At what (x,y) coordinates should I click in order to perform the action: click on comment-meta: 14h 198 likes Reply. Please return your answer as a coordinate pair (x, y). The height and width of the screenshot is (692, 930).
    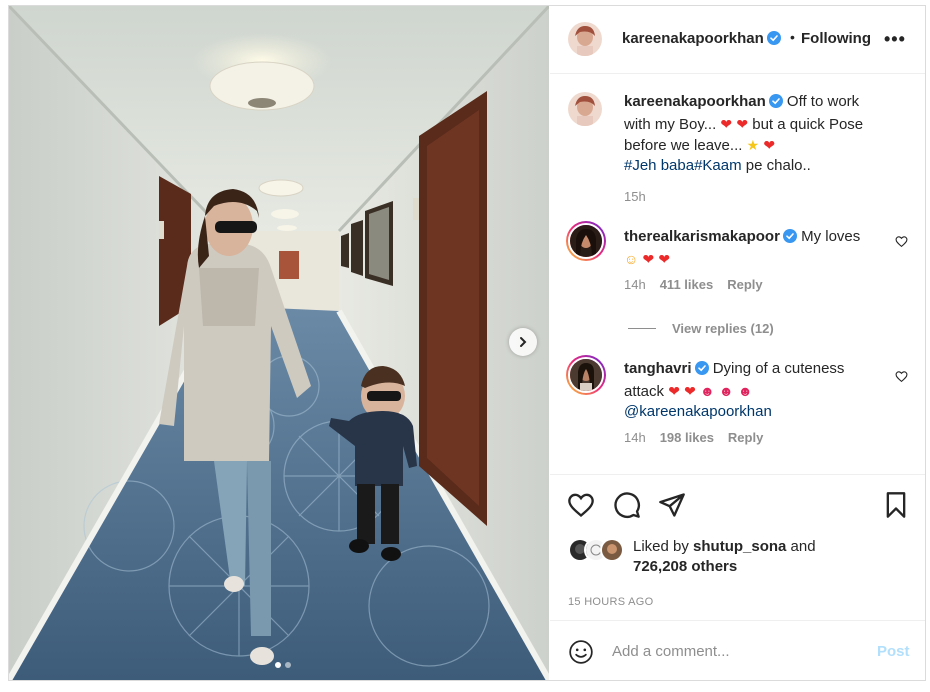
    Looking at the image, I should click on (700, 437).